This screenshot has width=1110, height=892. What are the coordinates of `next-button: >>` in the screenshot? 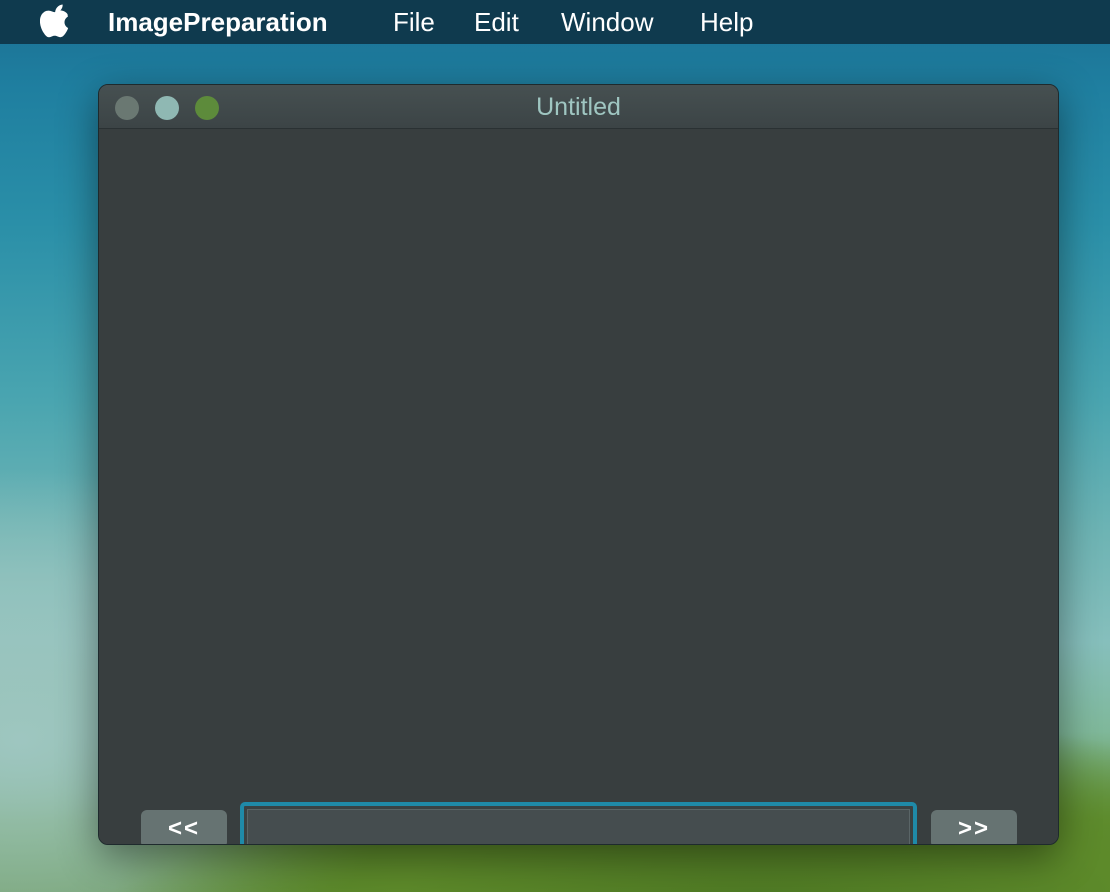 It's located at (974, 827).